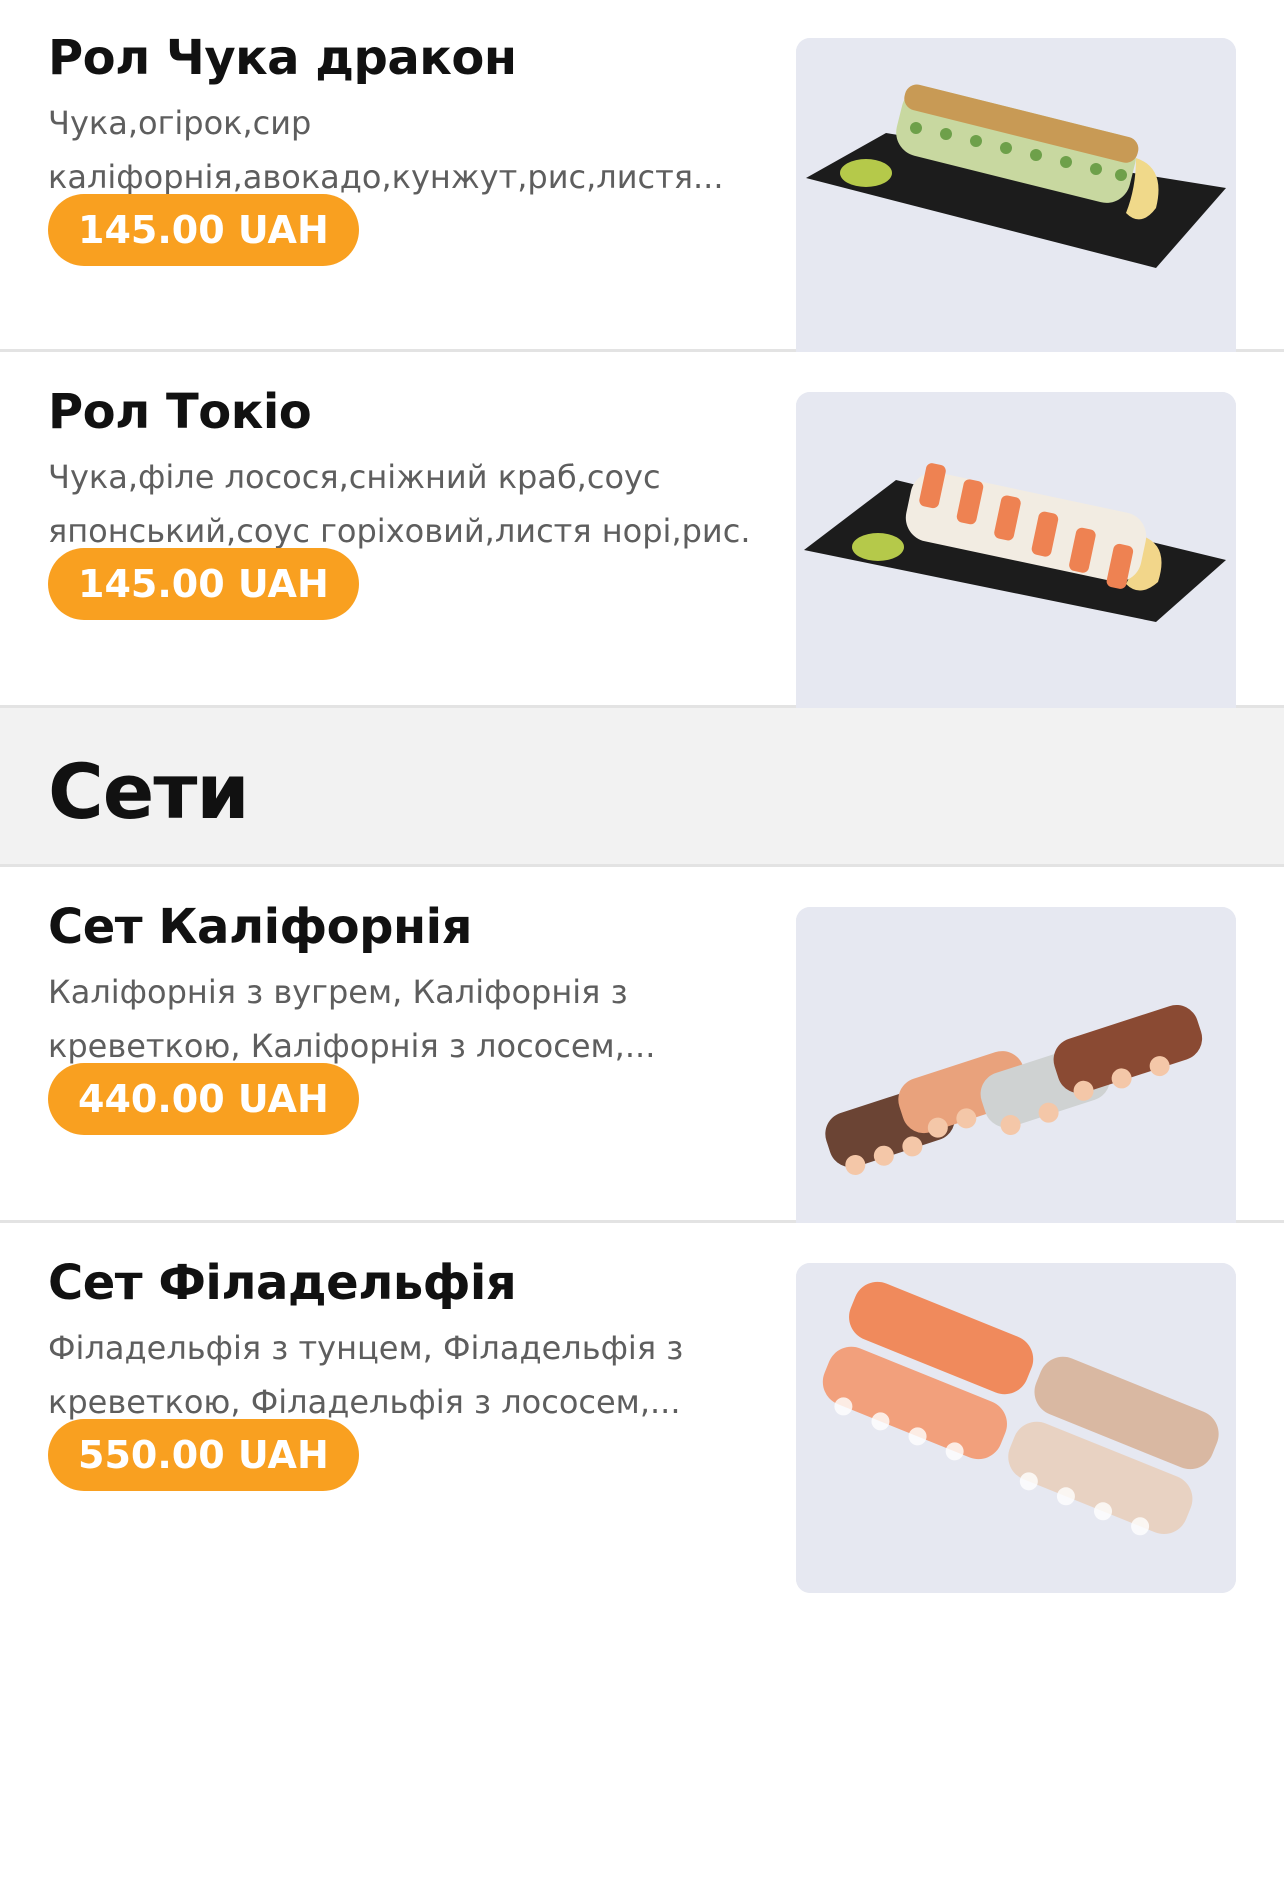 The image size is (1284, 1888). What do you see at coordinates (282, 58) in the screenshot?
I see `item-title: Рол Чука дракон` at bounding box center [282, 58].